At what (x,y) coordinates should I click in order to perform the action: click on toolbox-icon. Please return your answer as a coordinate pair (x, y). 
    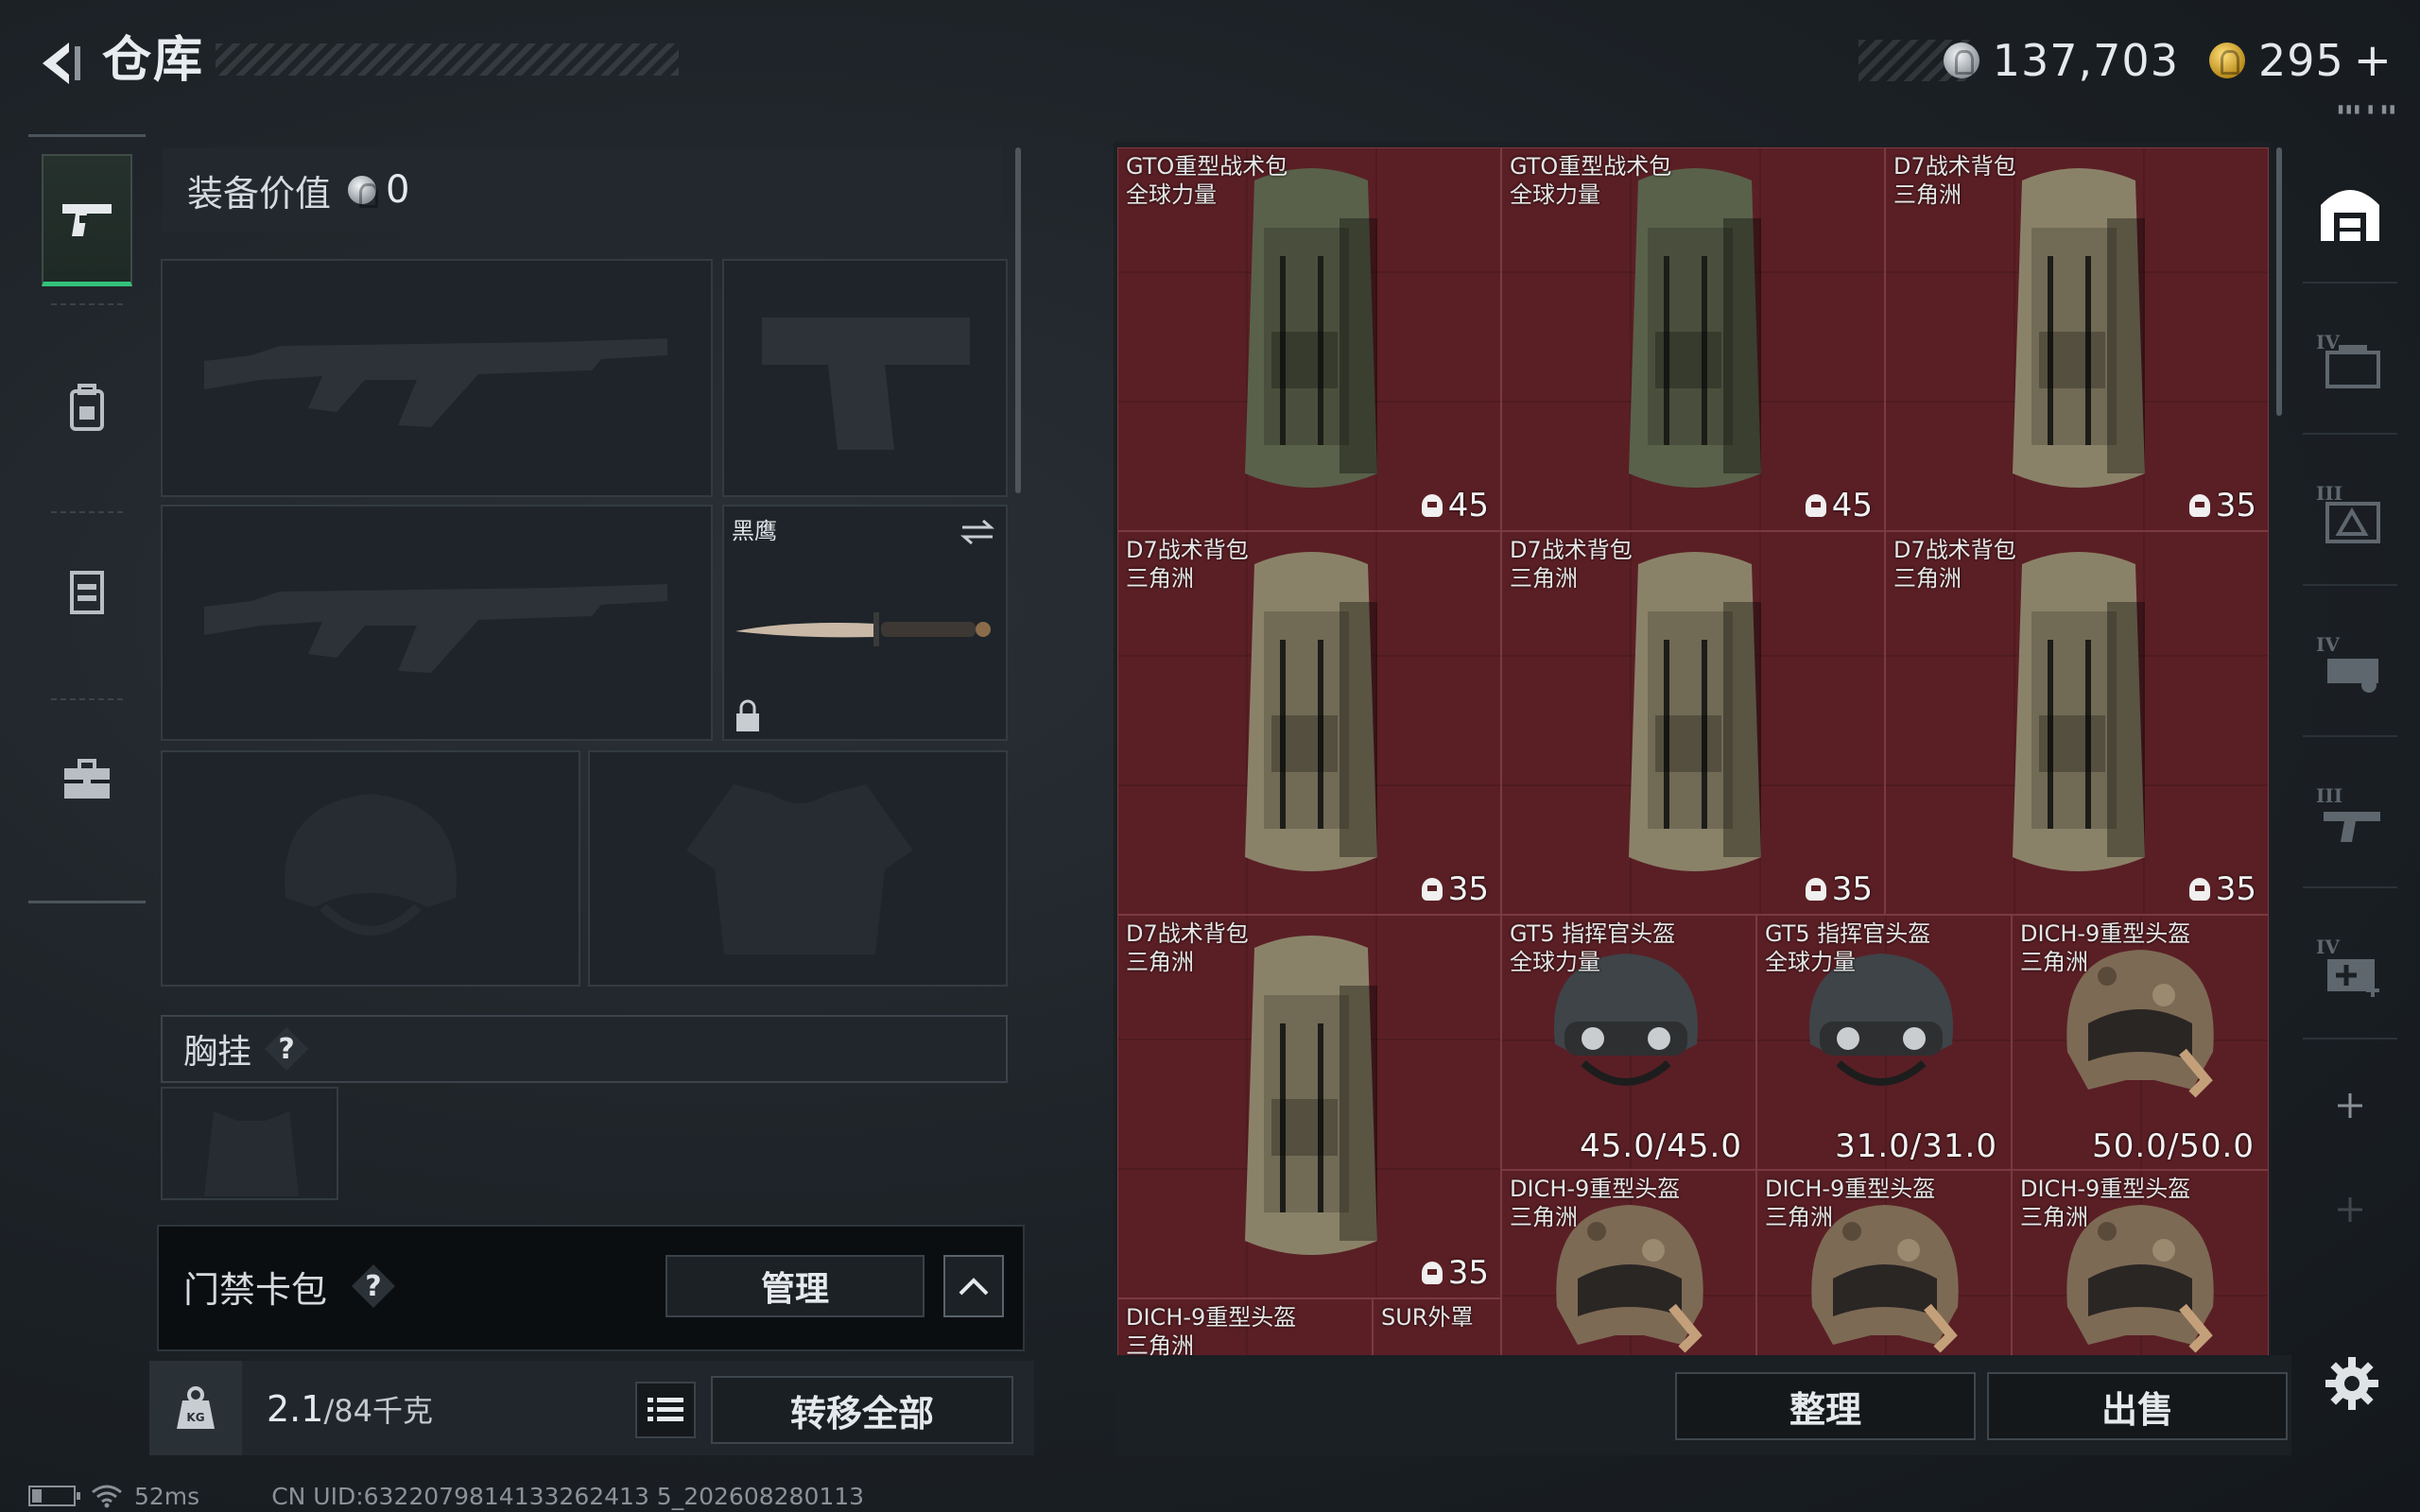
    Looking at the image, I should click on (87, 779).